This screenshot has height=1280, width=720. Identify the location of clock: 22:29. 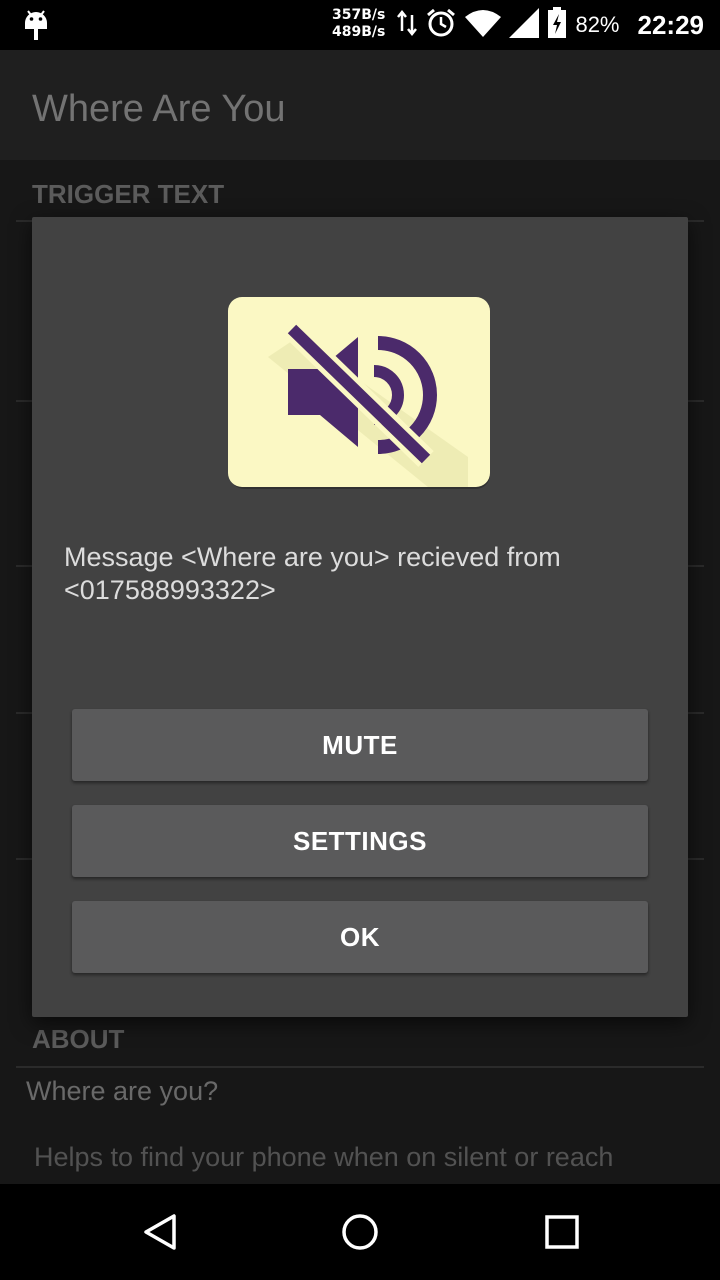
(671, 24).